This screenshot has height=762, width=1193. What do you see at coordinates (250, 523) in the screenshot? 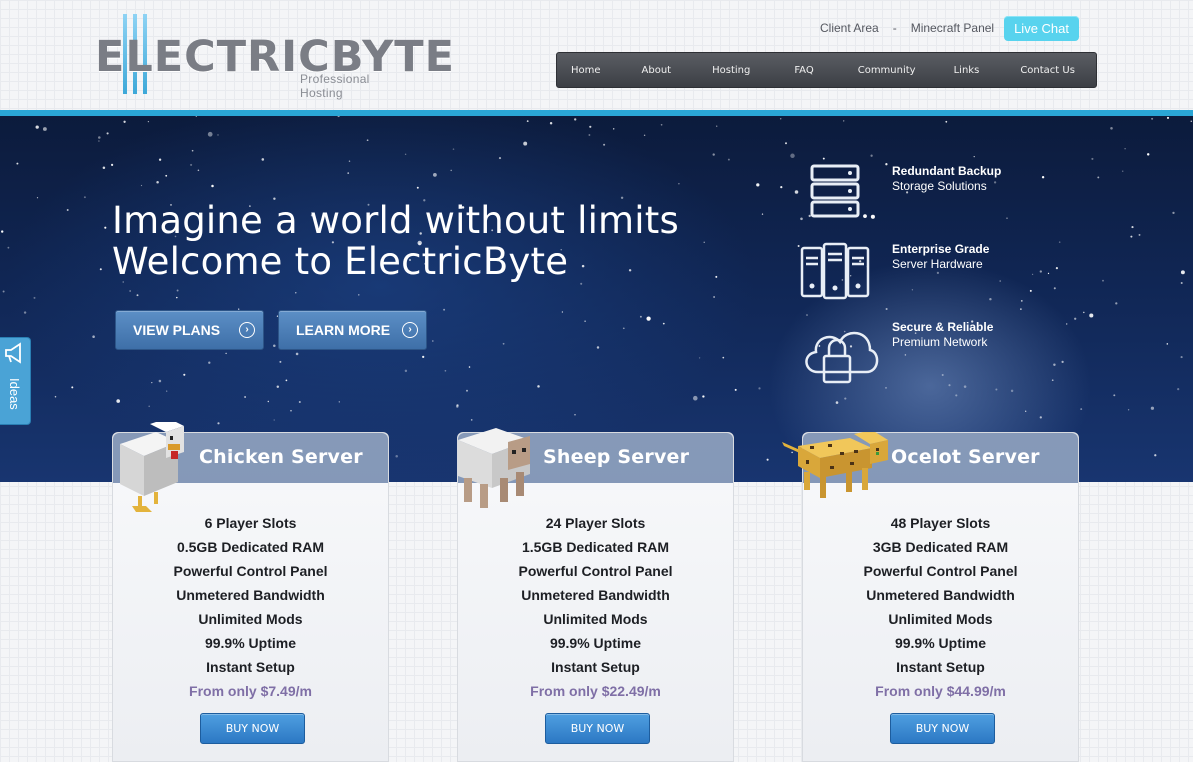
I see `plan-feature: 6 Player Slots` at bounding box center [250, 523].